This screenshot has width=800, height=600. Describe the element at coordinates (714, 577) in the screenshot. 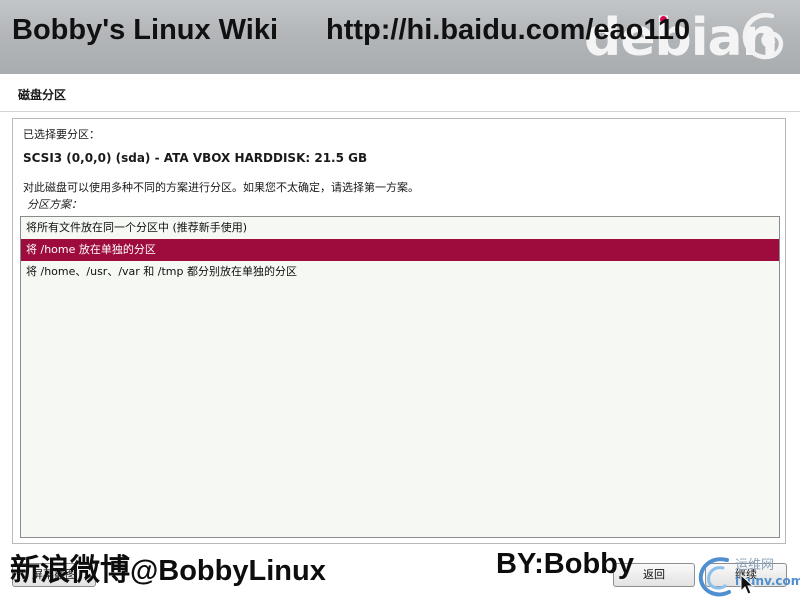

I see `site-swirl-icon` at that location.